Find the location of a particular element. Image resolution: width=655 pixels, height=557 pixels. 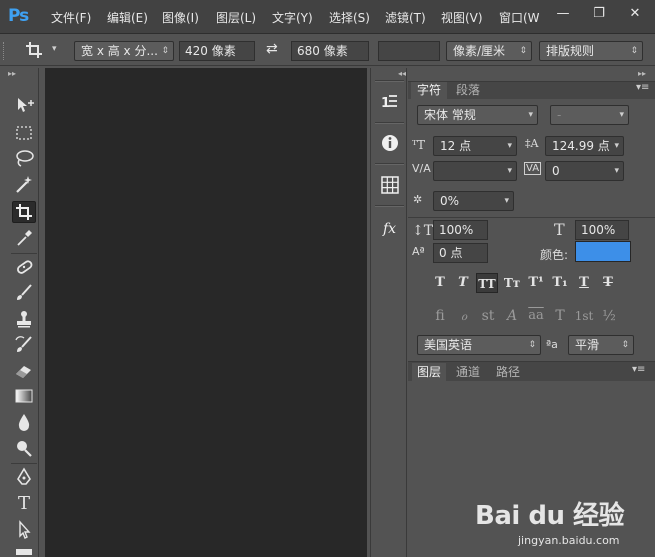

leading-field: 124.99 点 ▾ is located at coordinates (584, 146).